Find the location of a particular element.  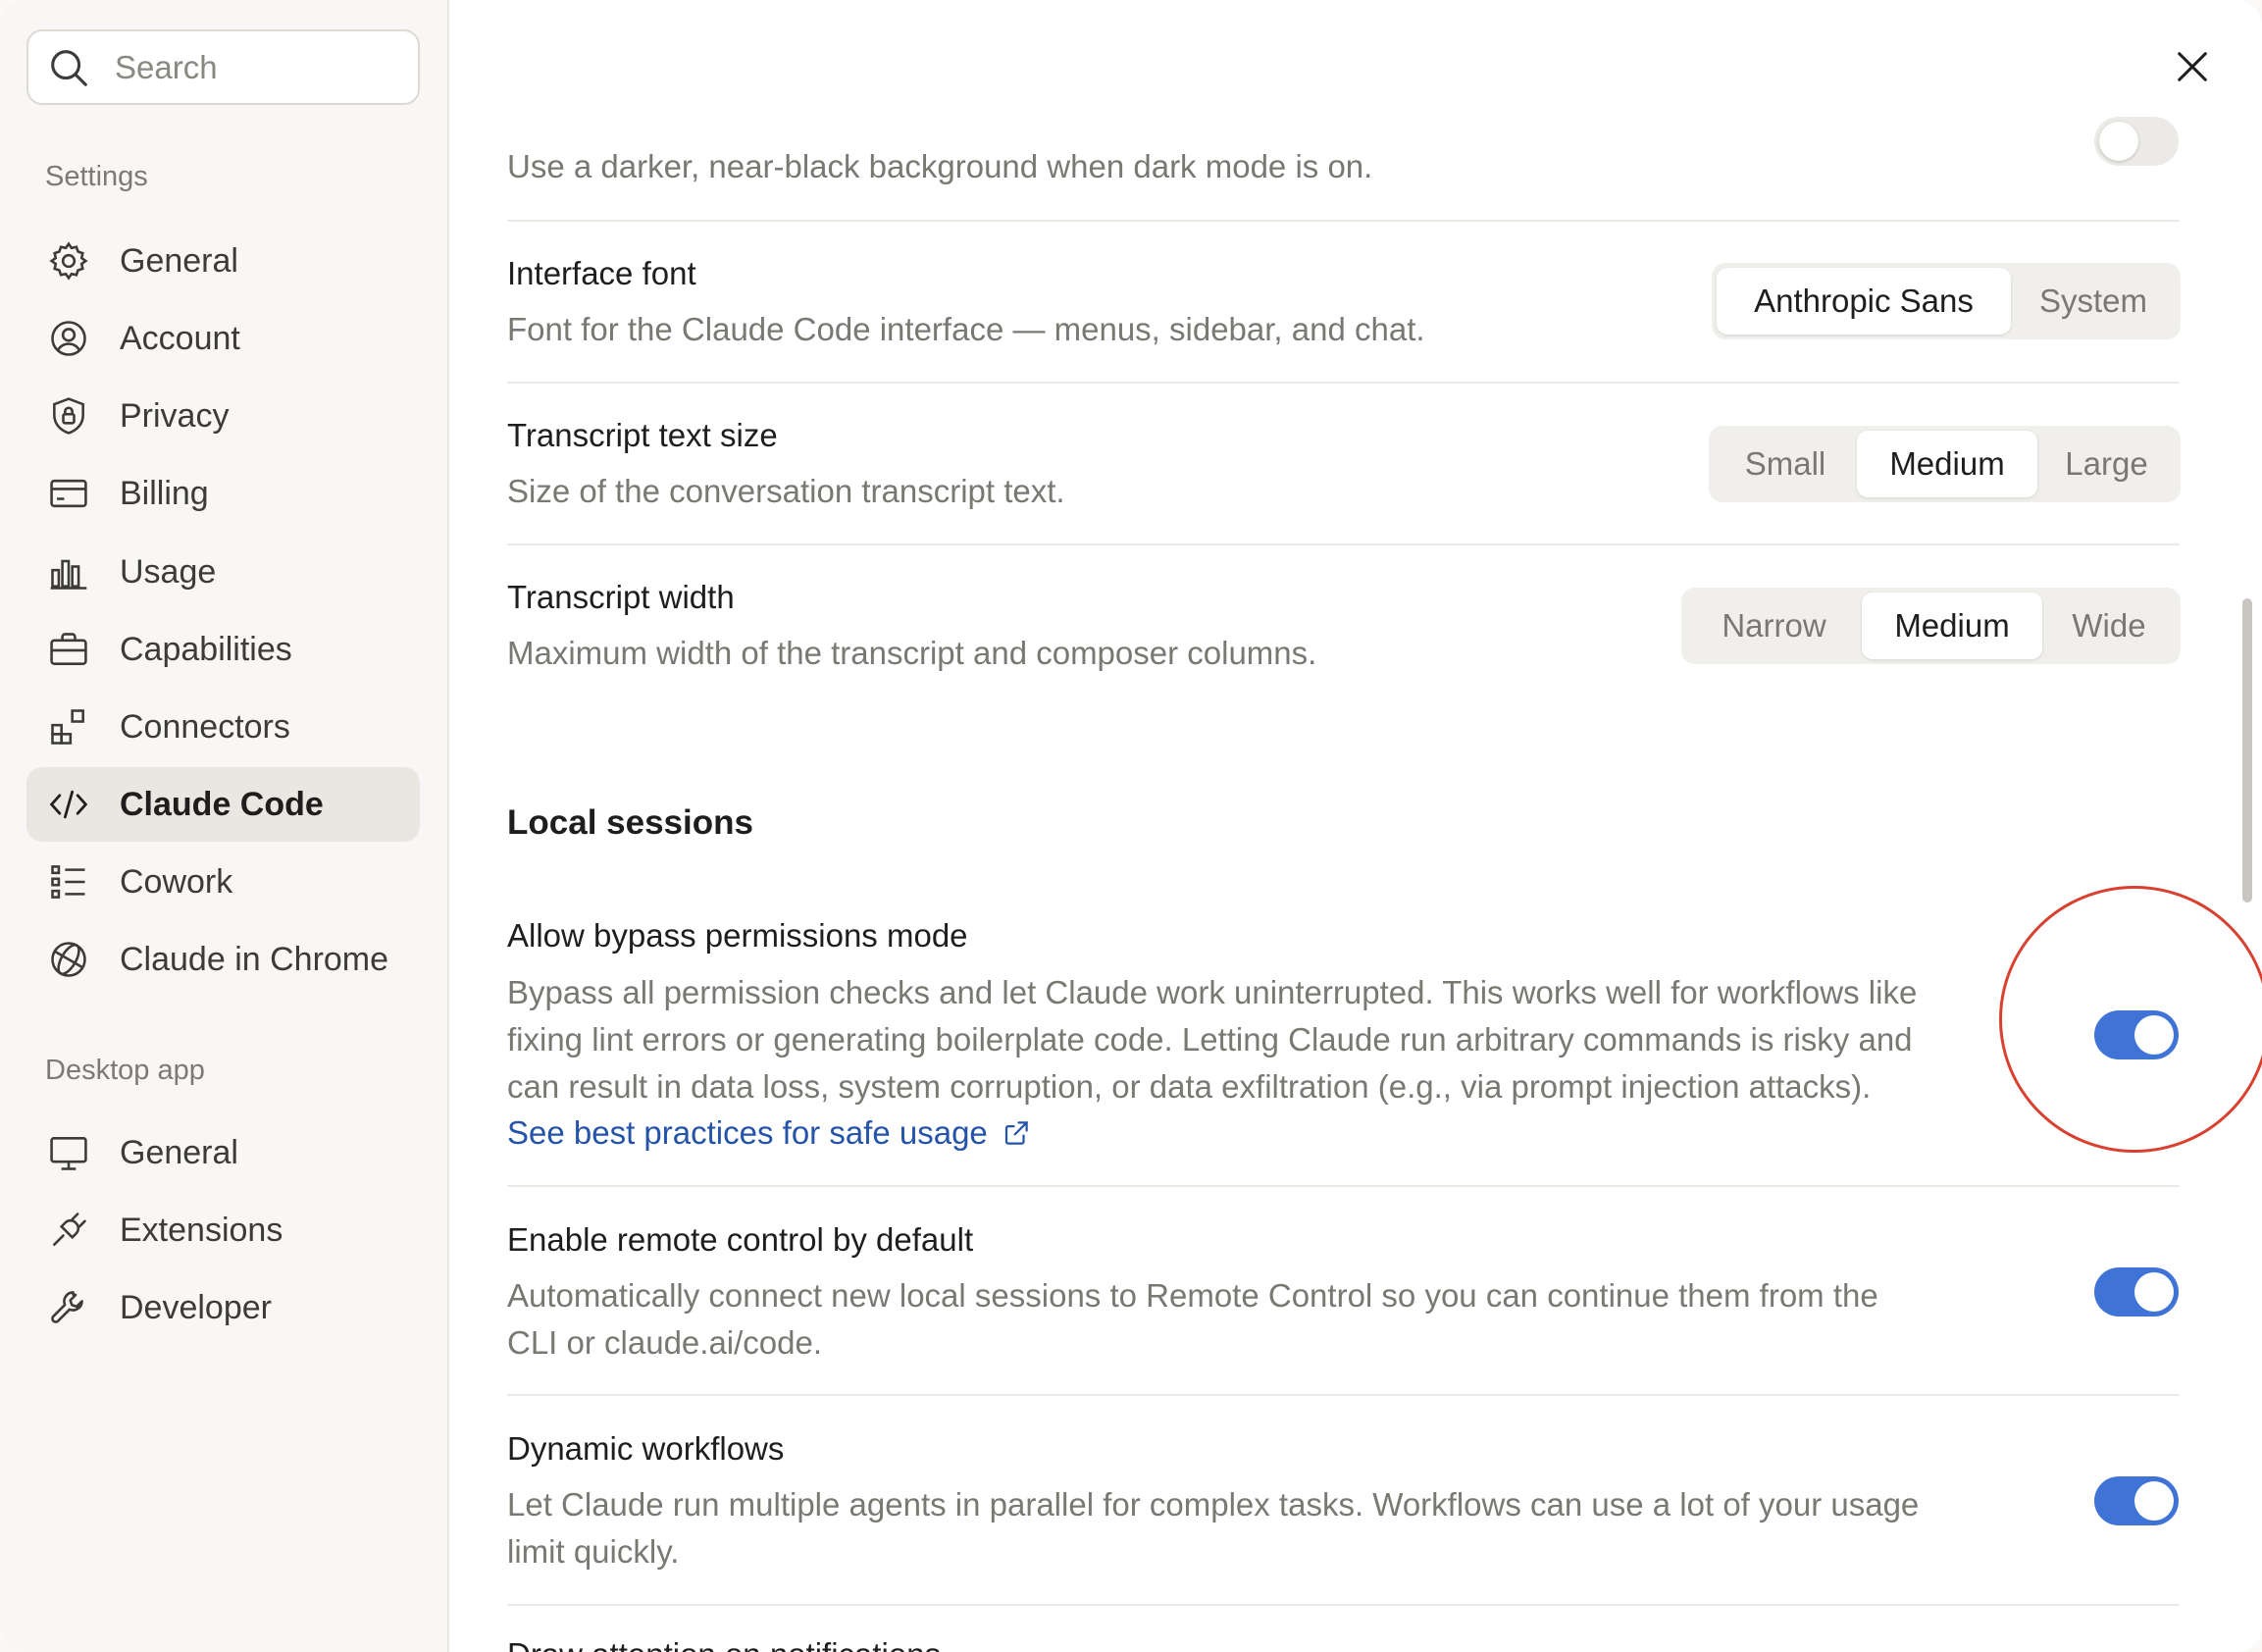

width-option-narrow: Narrow is located at coordinates (1774, 626).